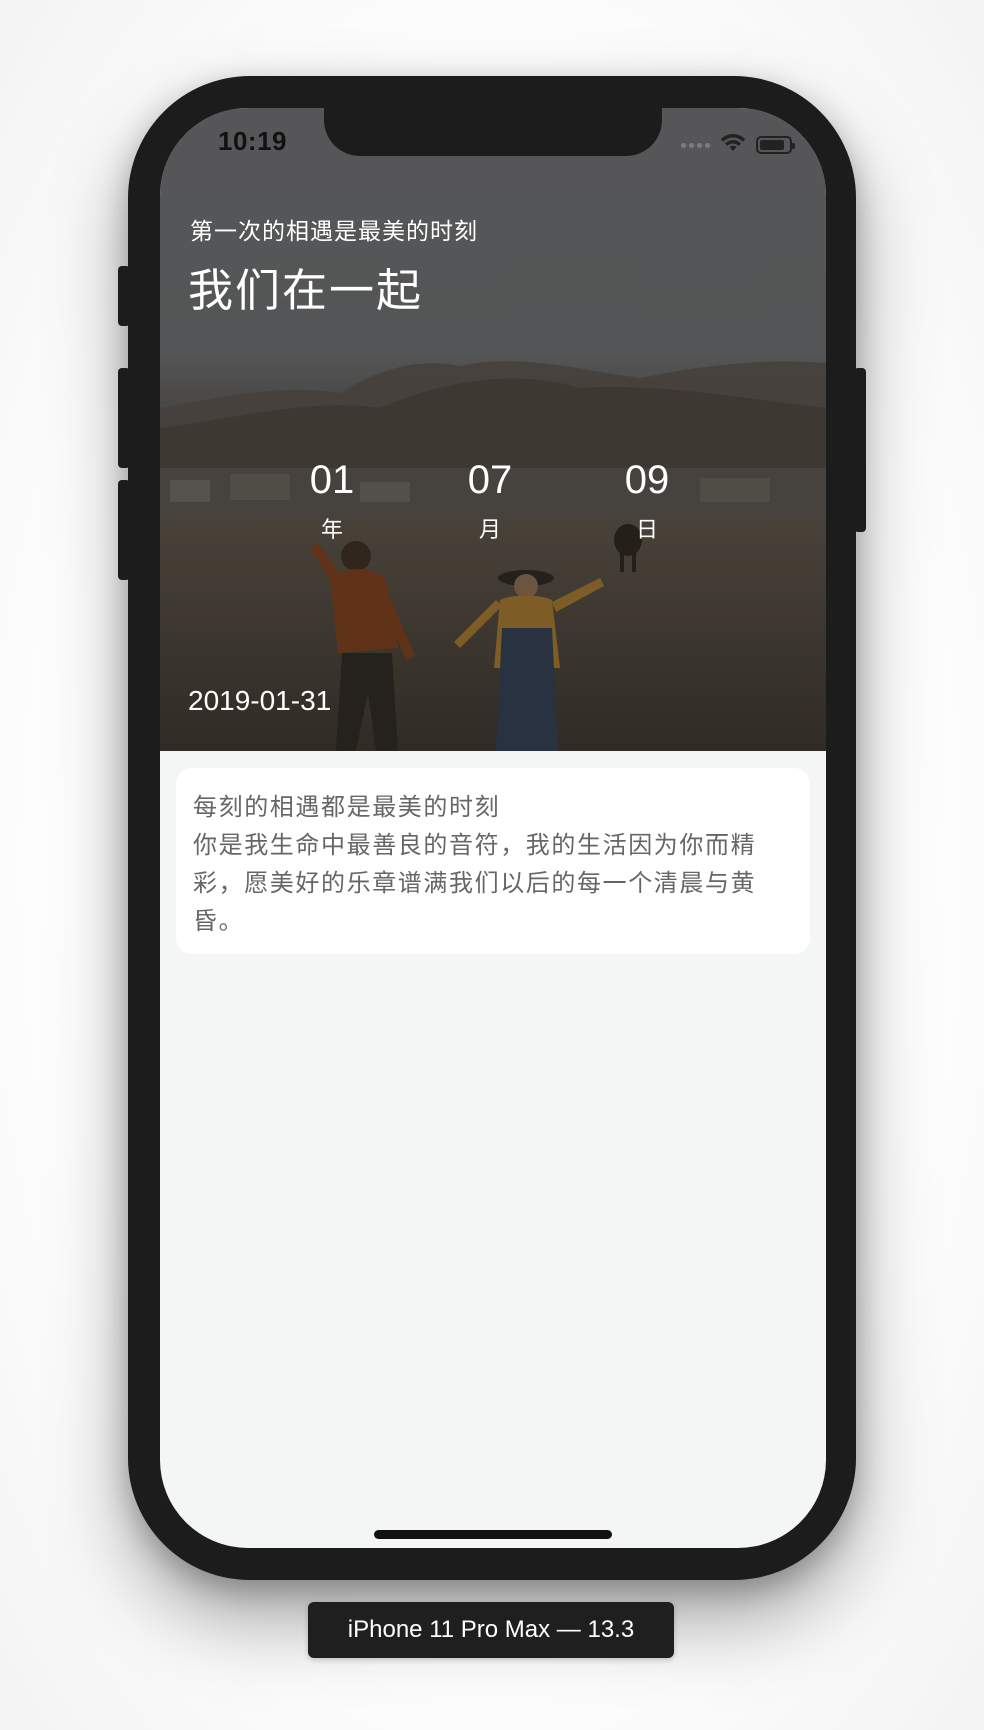 This screenshot has width=984, height=1730. Describe the element at coordinates (489, 530) in the screenshot. I see `counter-months-unit: 月` at that location.